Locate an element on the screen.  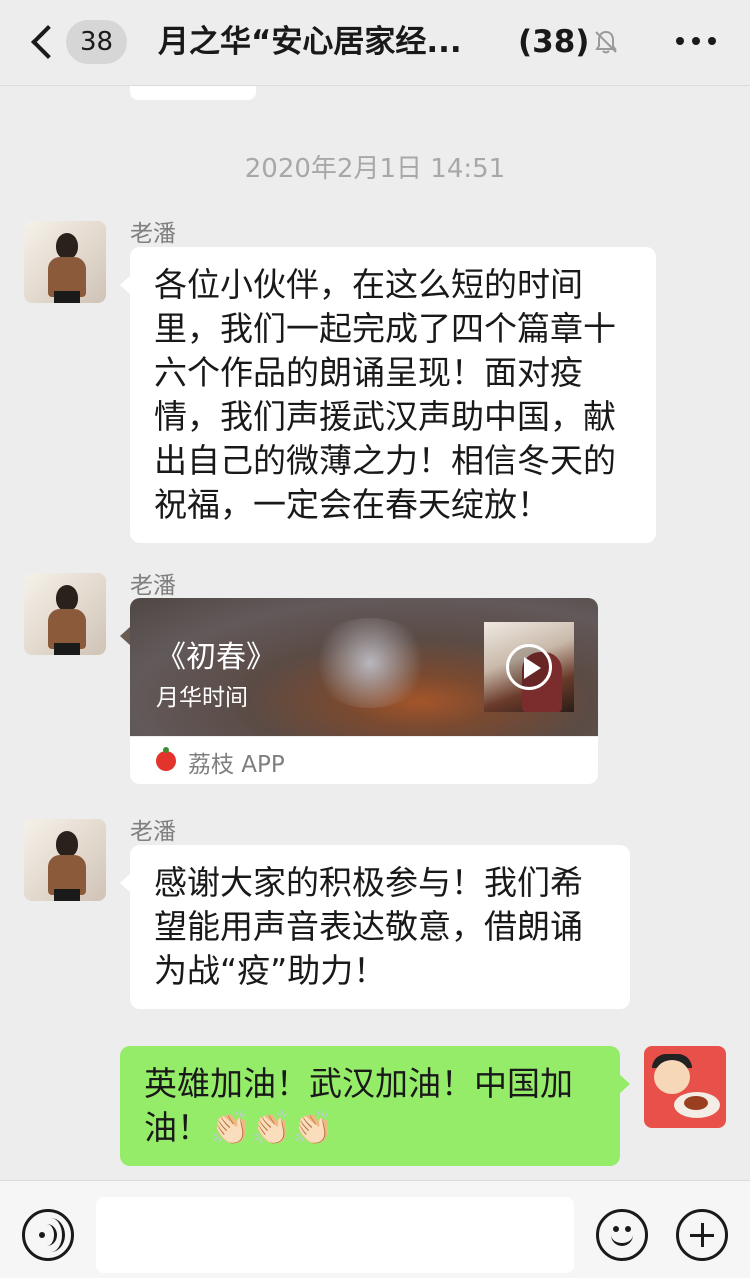
back-icon is located at coordinates (43, 43).